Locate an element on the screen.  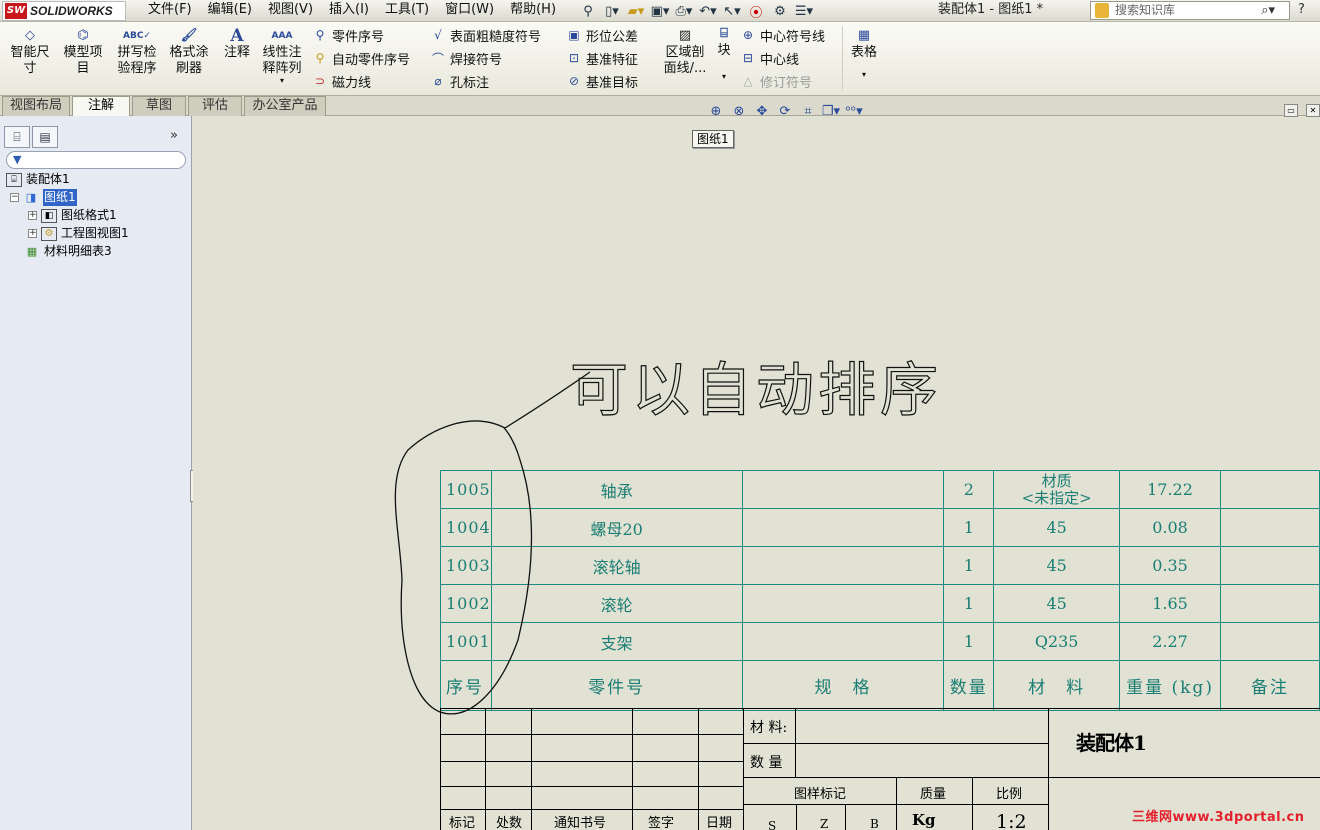
site-watermark: 三维网www.3dportal.cn is located at coordinates (1218, 817).